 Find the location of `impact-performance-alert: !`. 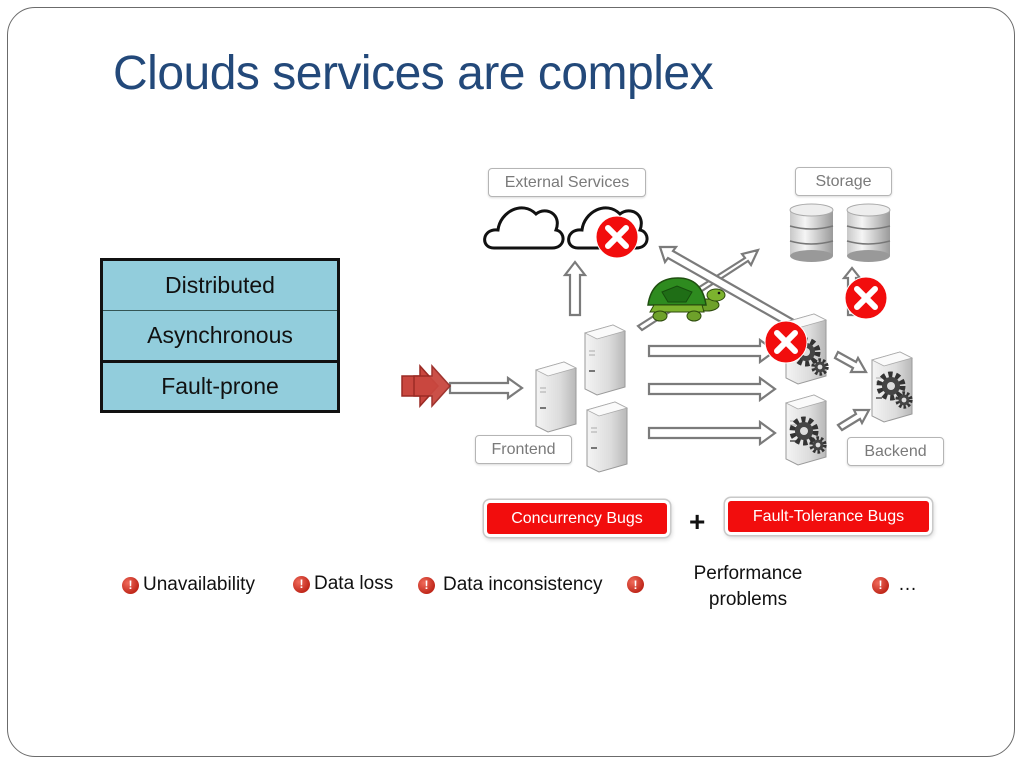

impact-performance-alert: ! is located at coordinates (637, 584).